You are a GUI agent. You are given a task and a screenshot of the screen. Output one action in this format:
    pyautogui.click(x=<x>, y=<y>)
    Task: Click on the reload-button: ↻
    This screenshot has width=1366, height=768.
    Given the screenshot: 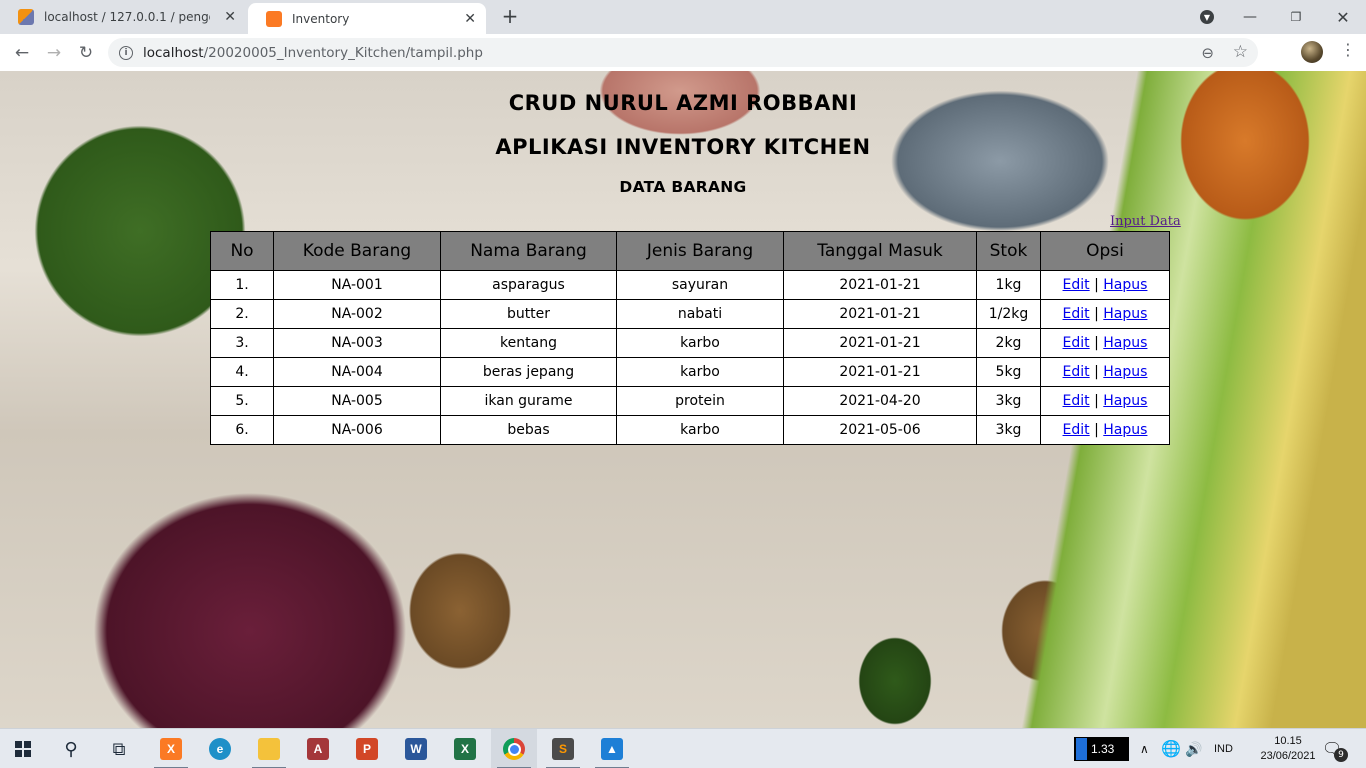 What is the action you would take?
    pyautogui.click(x=86, y=53)
    